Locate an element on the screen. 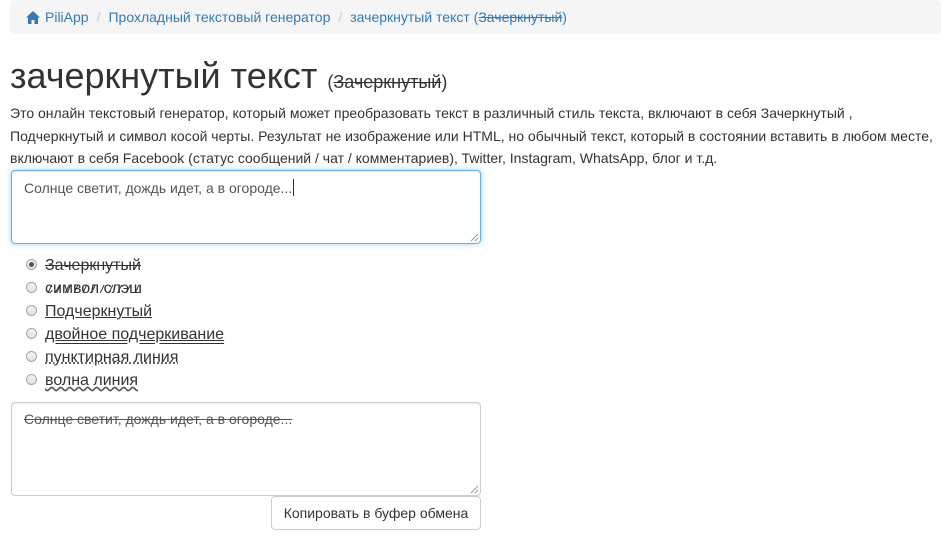 The image size is (941, 545). option-label: волна линия is located at coordinates (91, 380).